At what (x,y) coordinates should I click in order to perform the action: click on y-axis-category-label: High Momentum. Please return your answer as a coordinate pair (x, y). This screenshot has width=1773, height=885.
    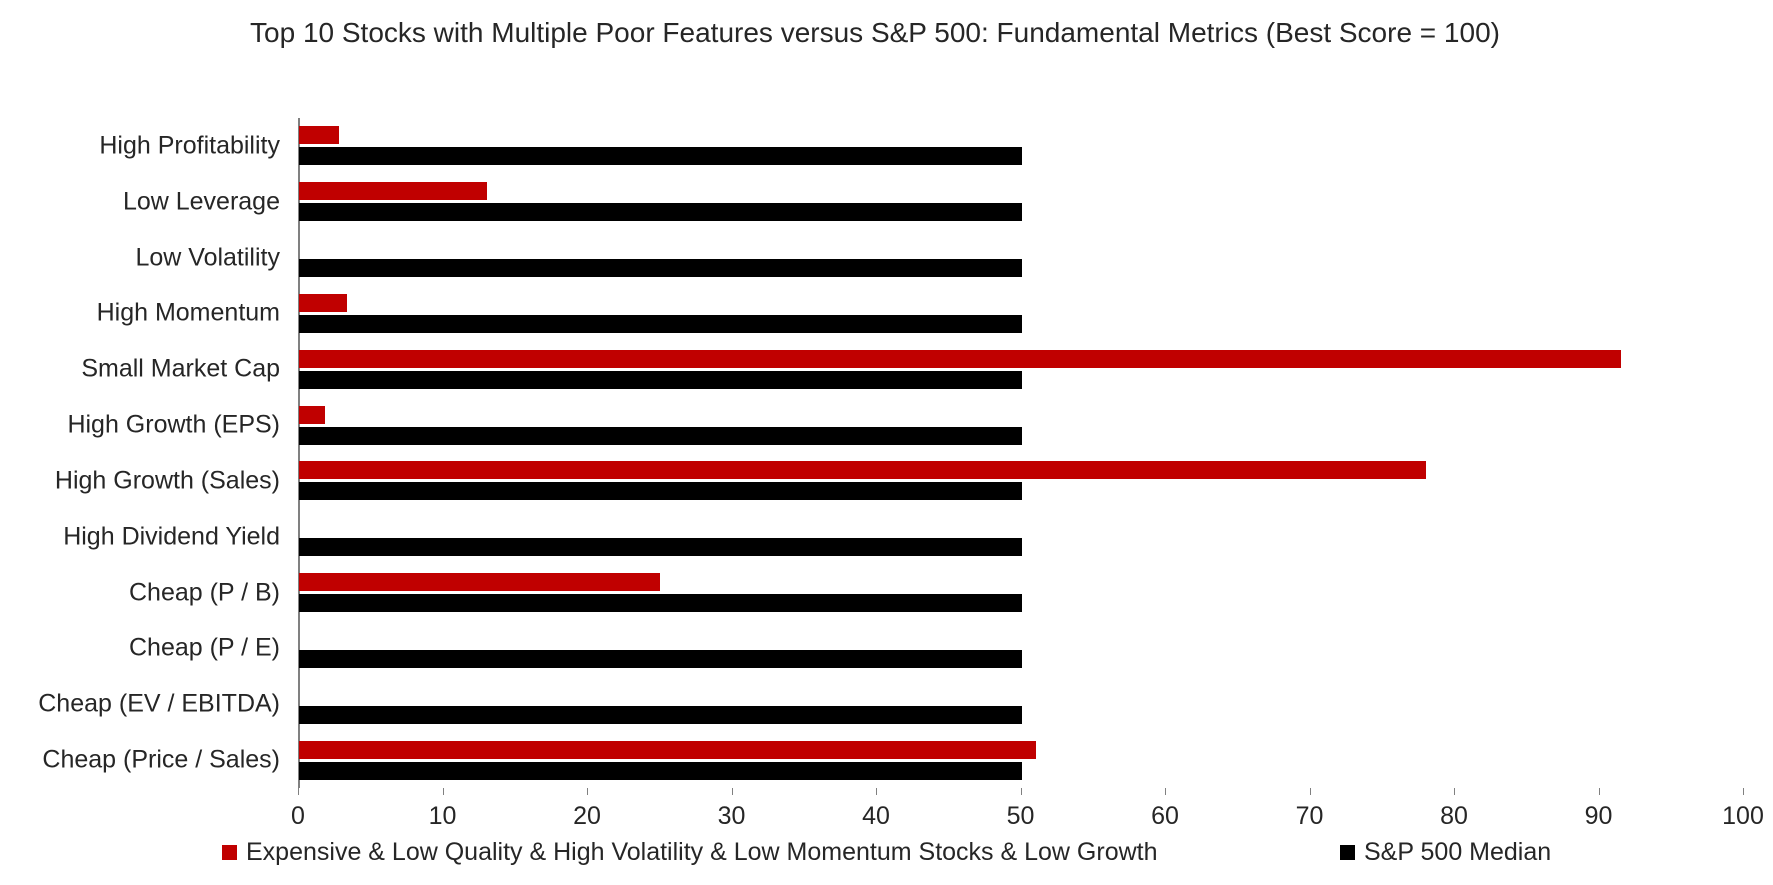
    Looking at the image, I should click on (188, 312).